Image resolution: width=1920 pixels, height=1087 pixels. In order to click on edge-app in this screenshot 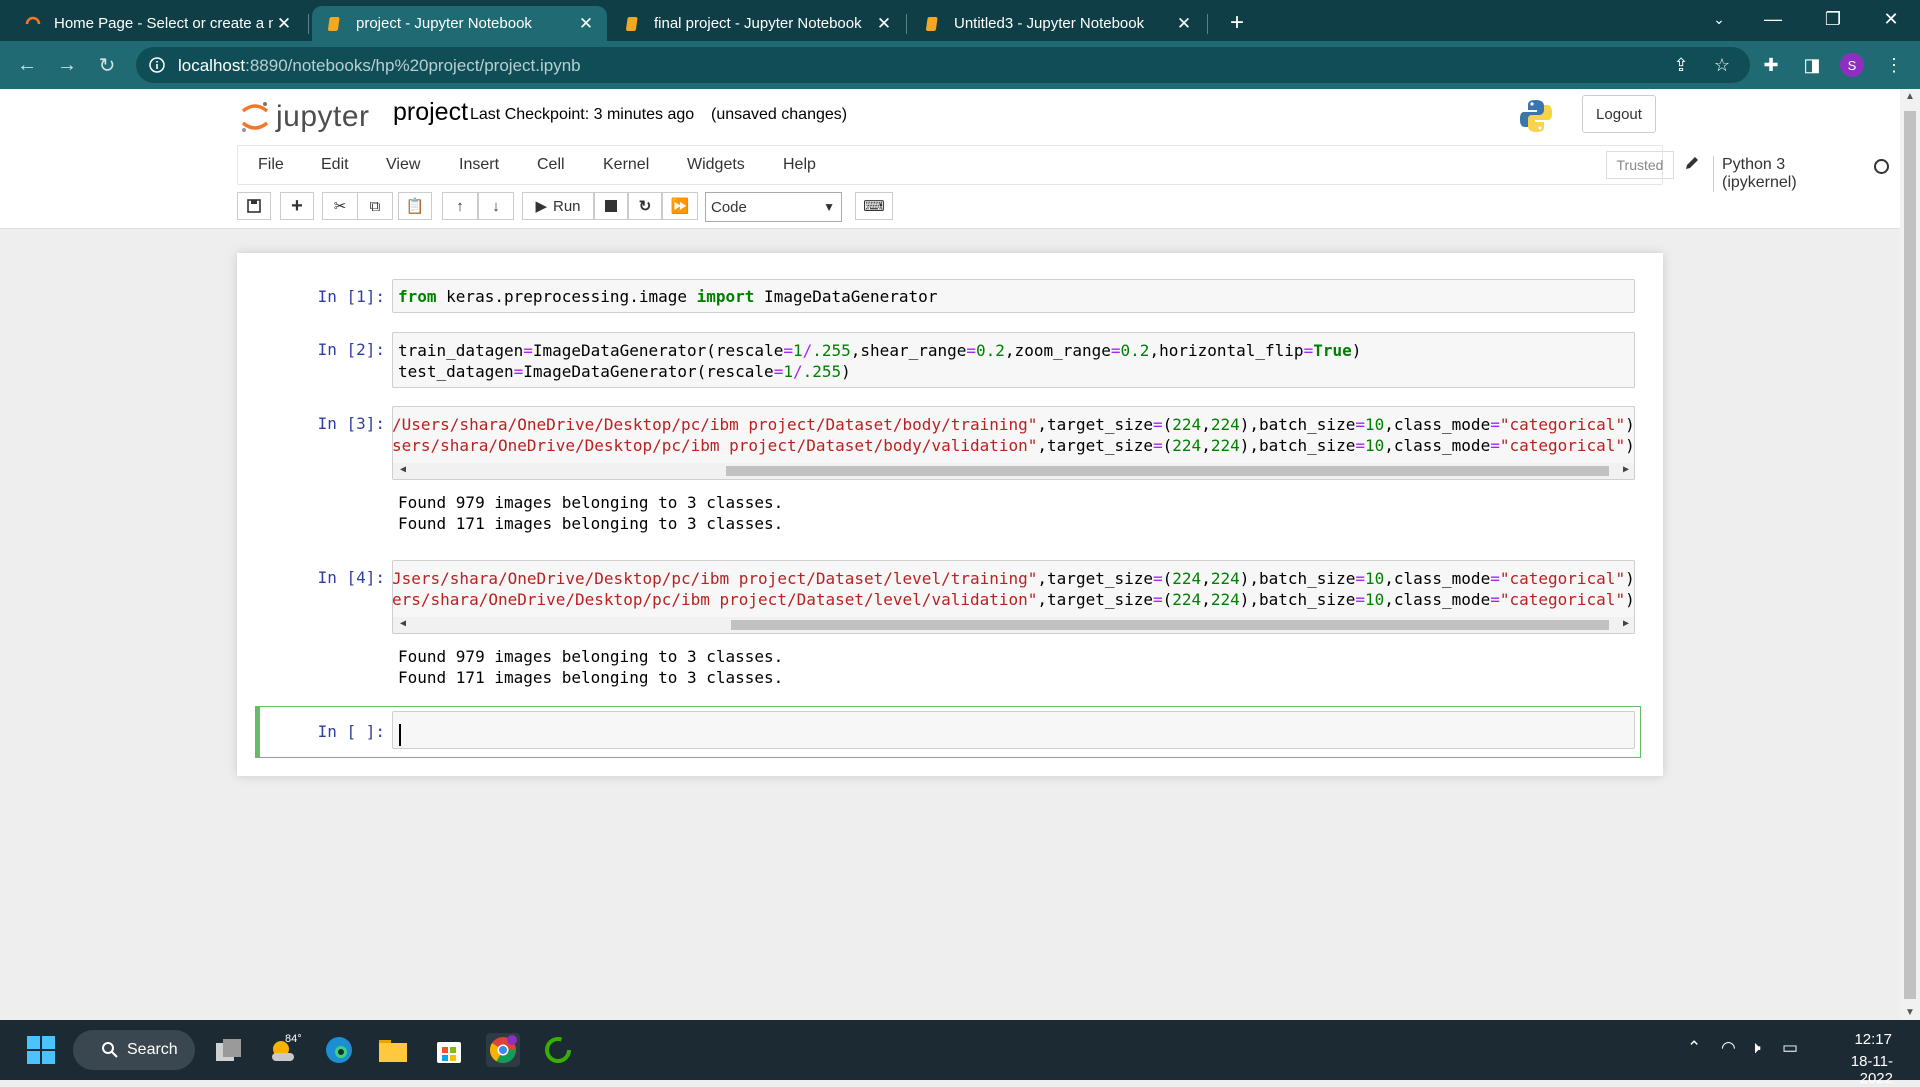, I will do `click(339, 1050)`.